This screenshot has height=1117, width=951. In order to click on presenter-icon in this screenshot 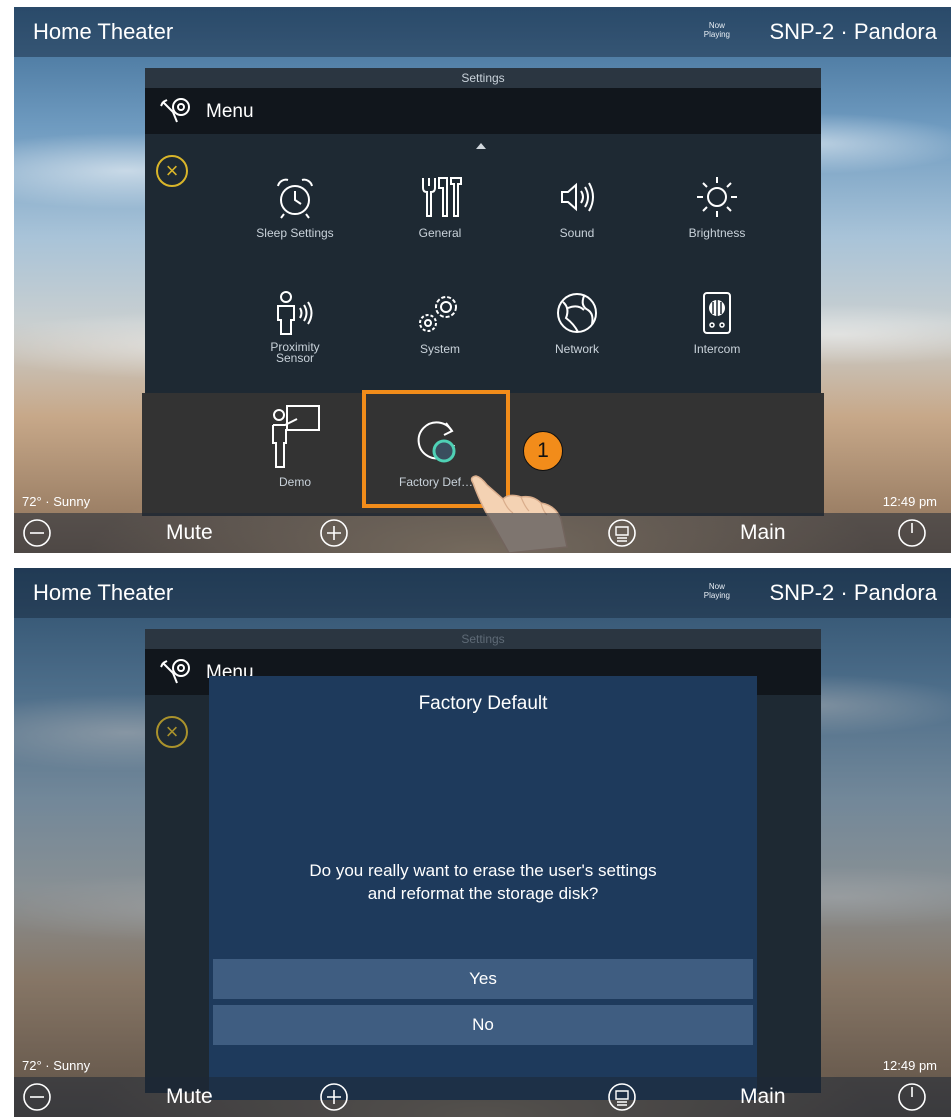, I will do `click(296, 436)`.